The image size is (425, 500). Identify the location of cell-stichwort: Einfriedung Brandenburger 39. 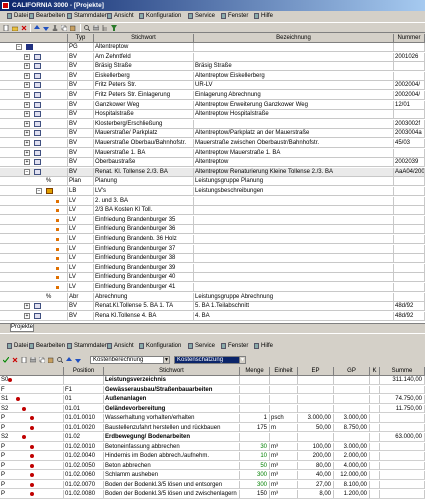
(144, 268).